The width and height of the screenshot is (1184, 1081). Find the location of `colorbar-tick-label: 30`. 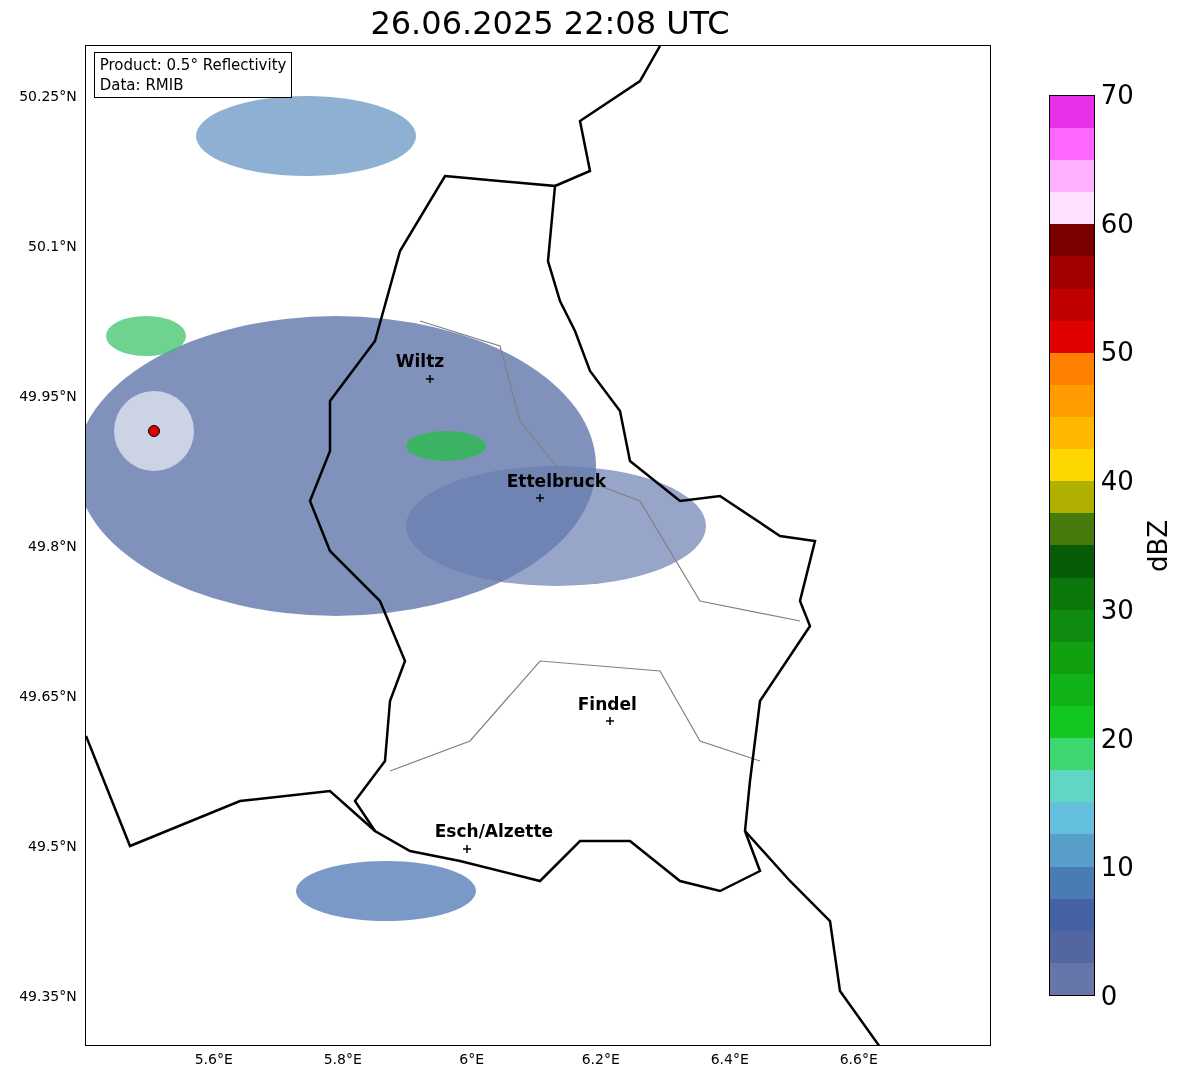

colorbar-tick-label: 30 is located at coordinates (1117, 609).